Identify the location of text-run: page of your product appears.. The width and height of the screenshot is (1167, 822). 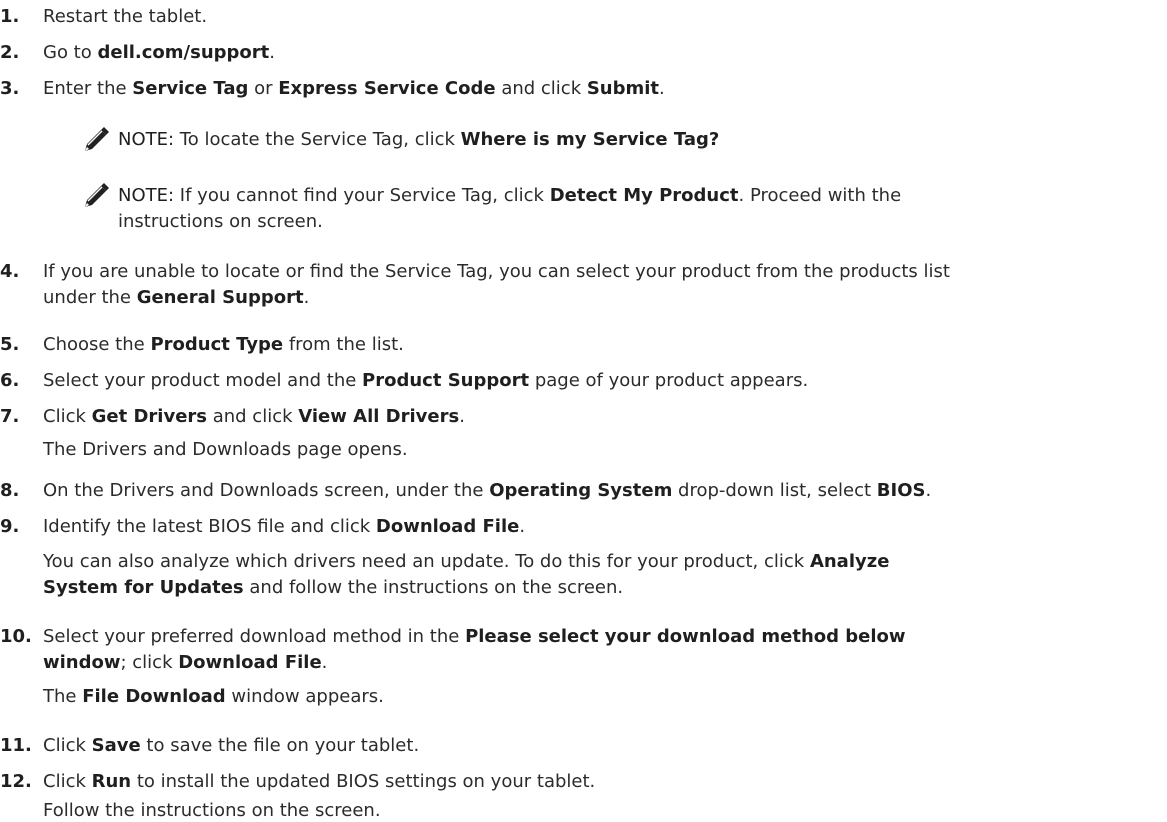
(669, 380).